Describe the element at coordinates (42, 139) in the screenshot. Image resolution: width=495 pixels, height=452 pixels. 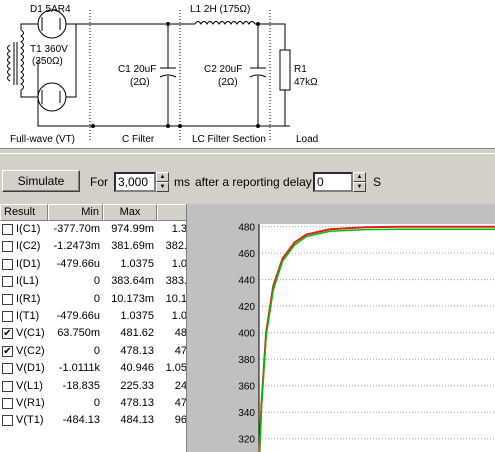
I see `section-fullwave-label: Full-wave (VT)` at that location.